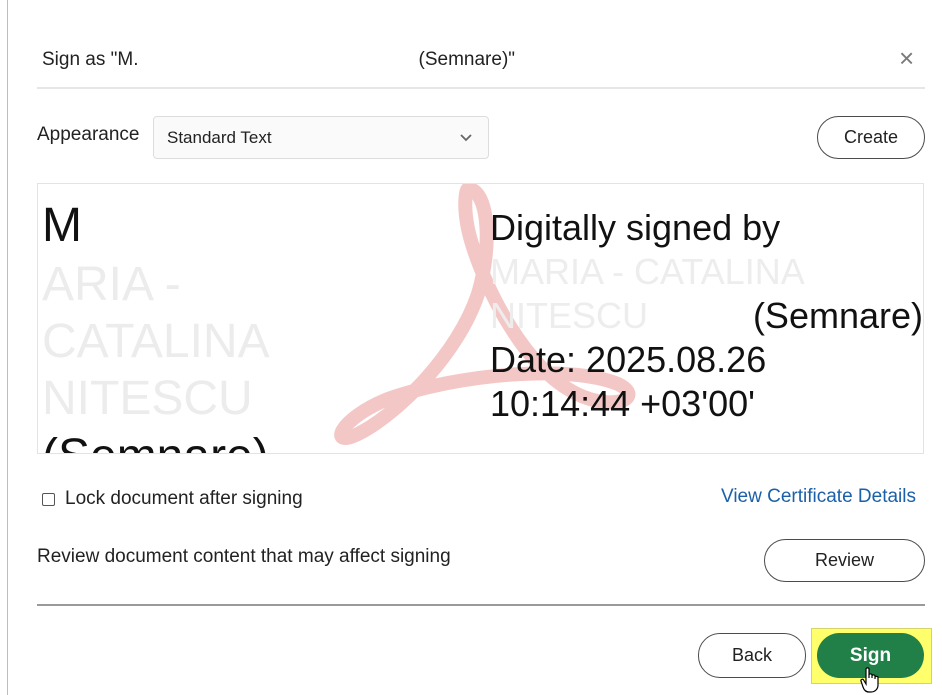 The width and height of the screenshot is (942, 695). Describe the element at coordinates (90, 59) in the screenshot. I see `dialog-title-prefix: Sign as "M.` at that location.